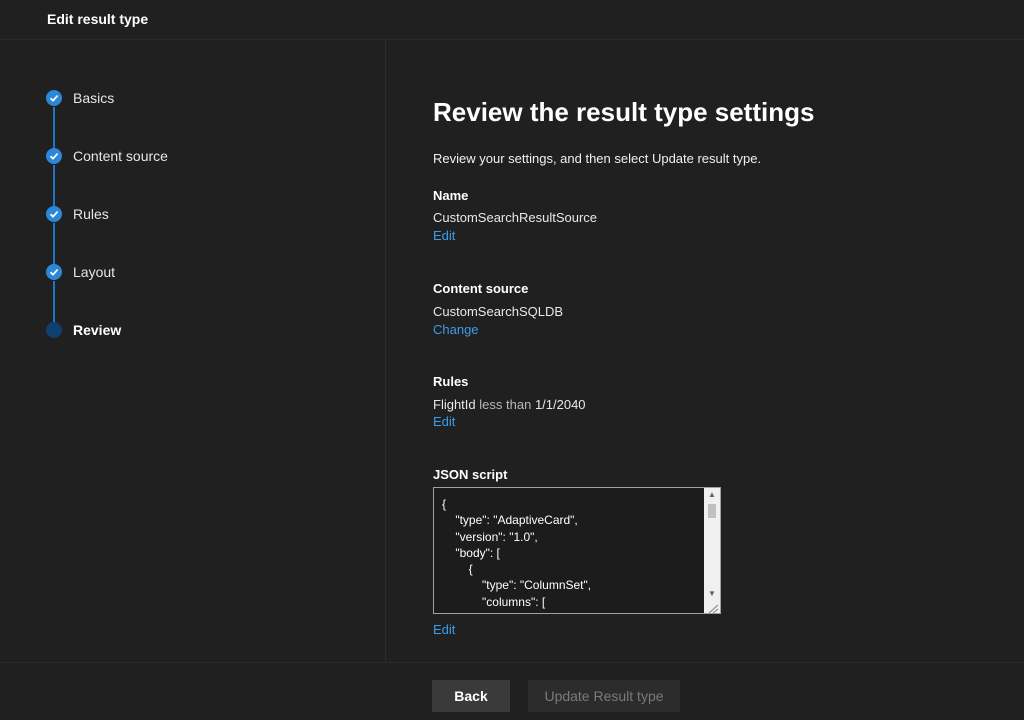 The image size is (1024, 720). Describe the element at coordinates (604, 696) in the screenshot. I see `update-result-type-button: Update Result type` at that location.